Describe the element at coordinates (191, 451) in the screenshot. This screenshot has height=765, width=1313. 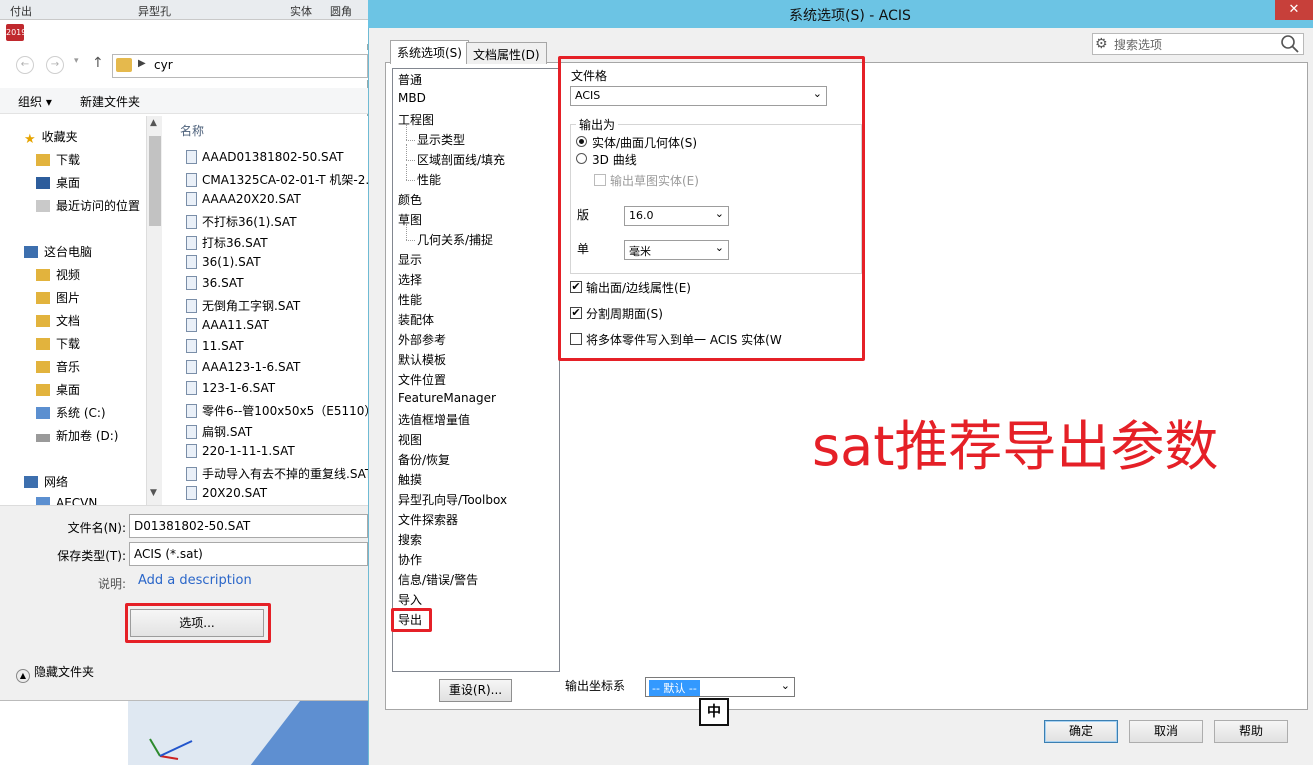
I see `file-icon` at that location.